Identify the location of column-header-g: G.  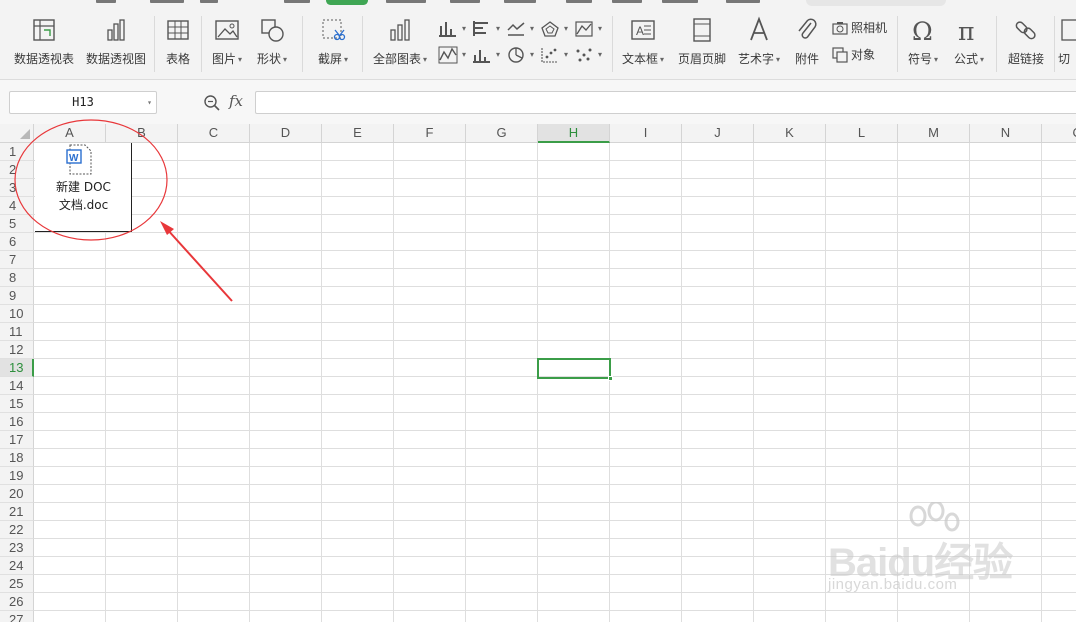
(502, 133).